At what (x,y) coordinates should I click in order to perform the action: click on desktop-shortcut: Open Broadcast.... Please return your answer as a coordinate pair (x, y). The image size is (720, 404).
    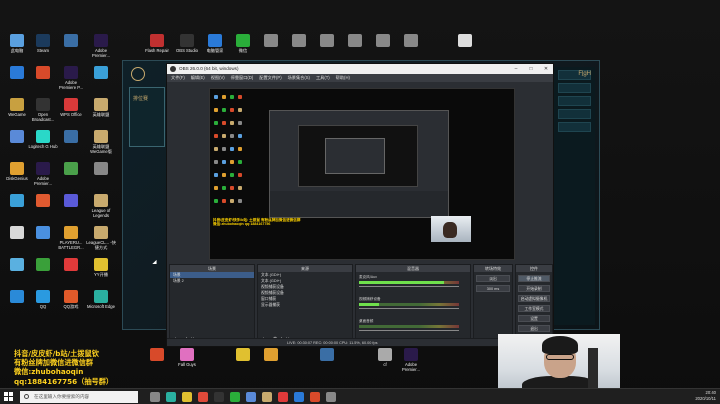
    Looking at the image, I should click on (43, 110).